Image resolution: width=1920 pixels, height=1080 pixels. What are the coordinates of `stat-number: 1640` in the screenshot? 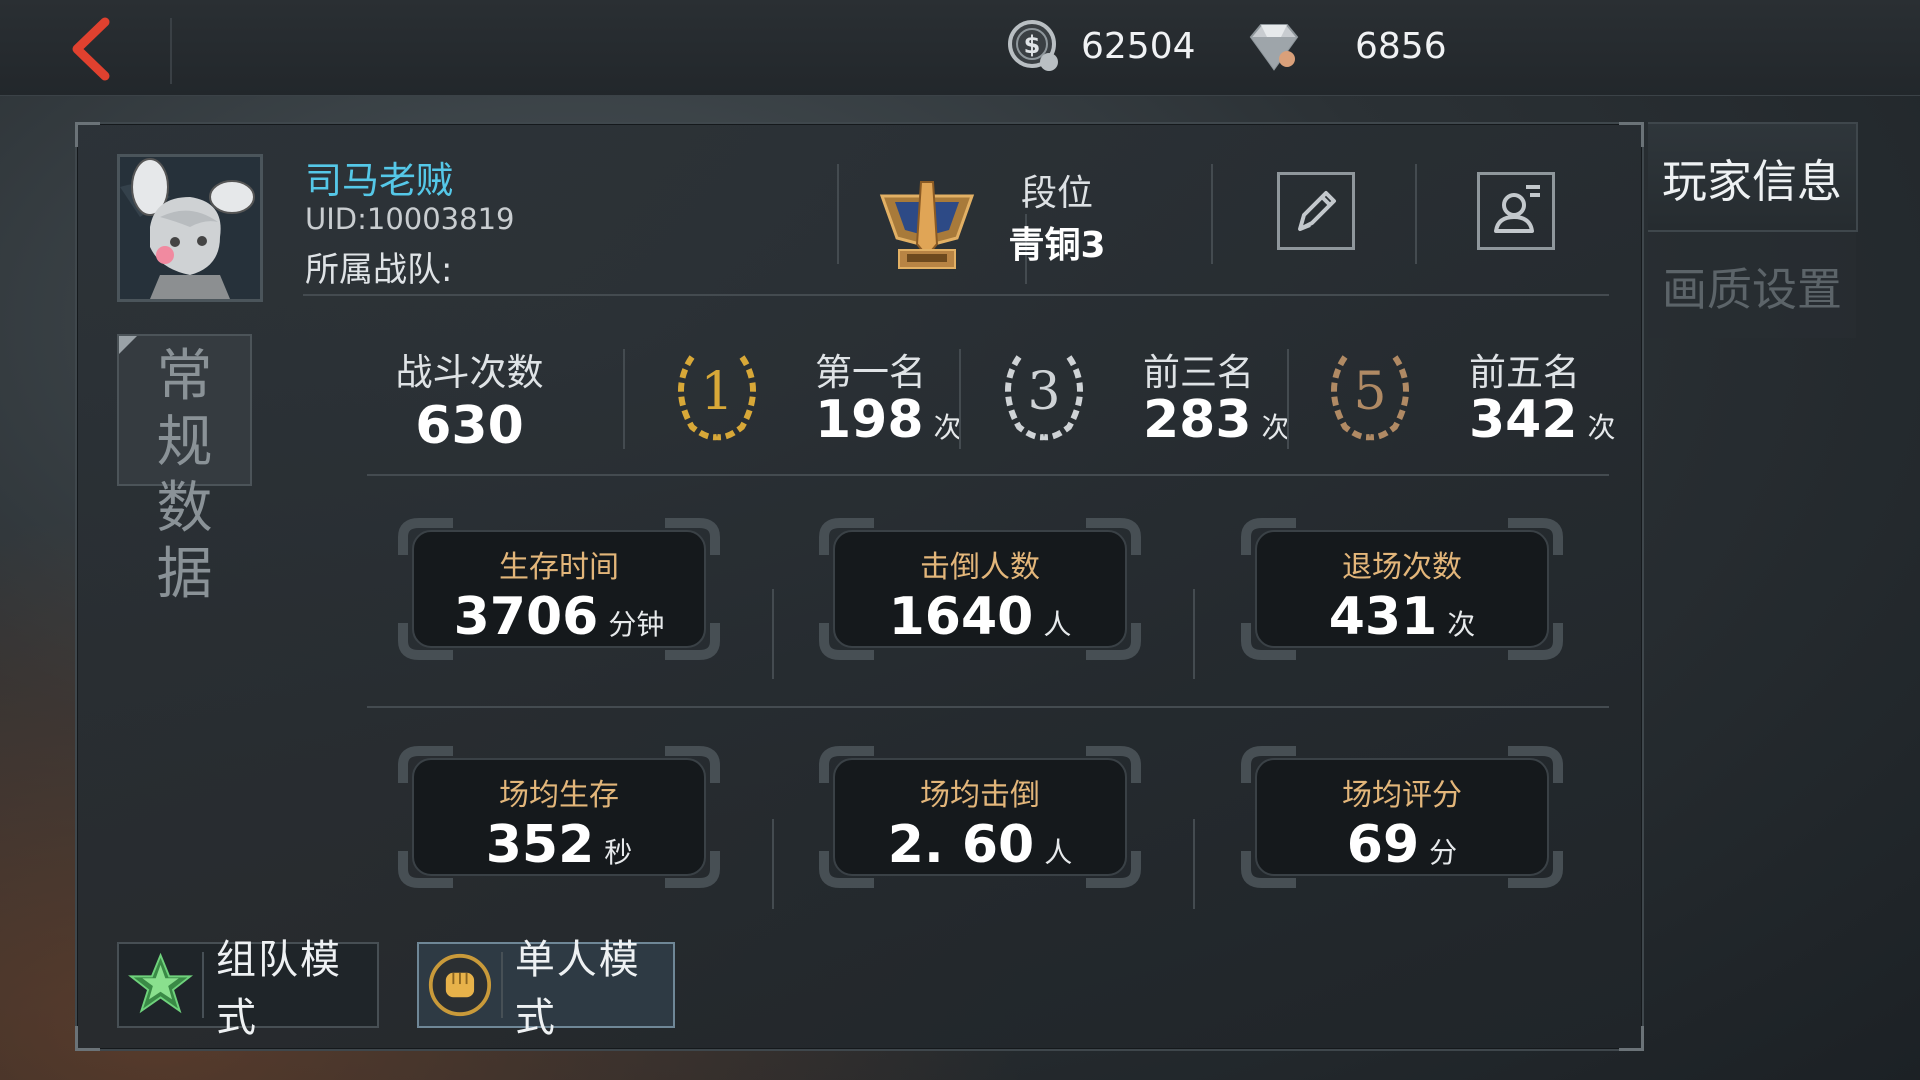 It's located at (961, 617).